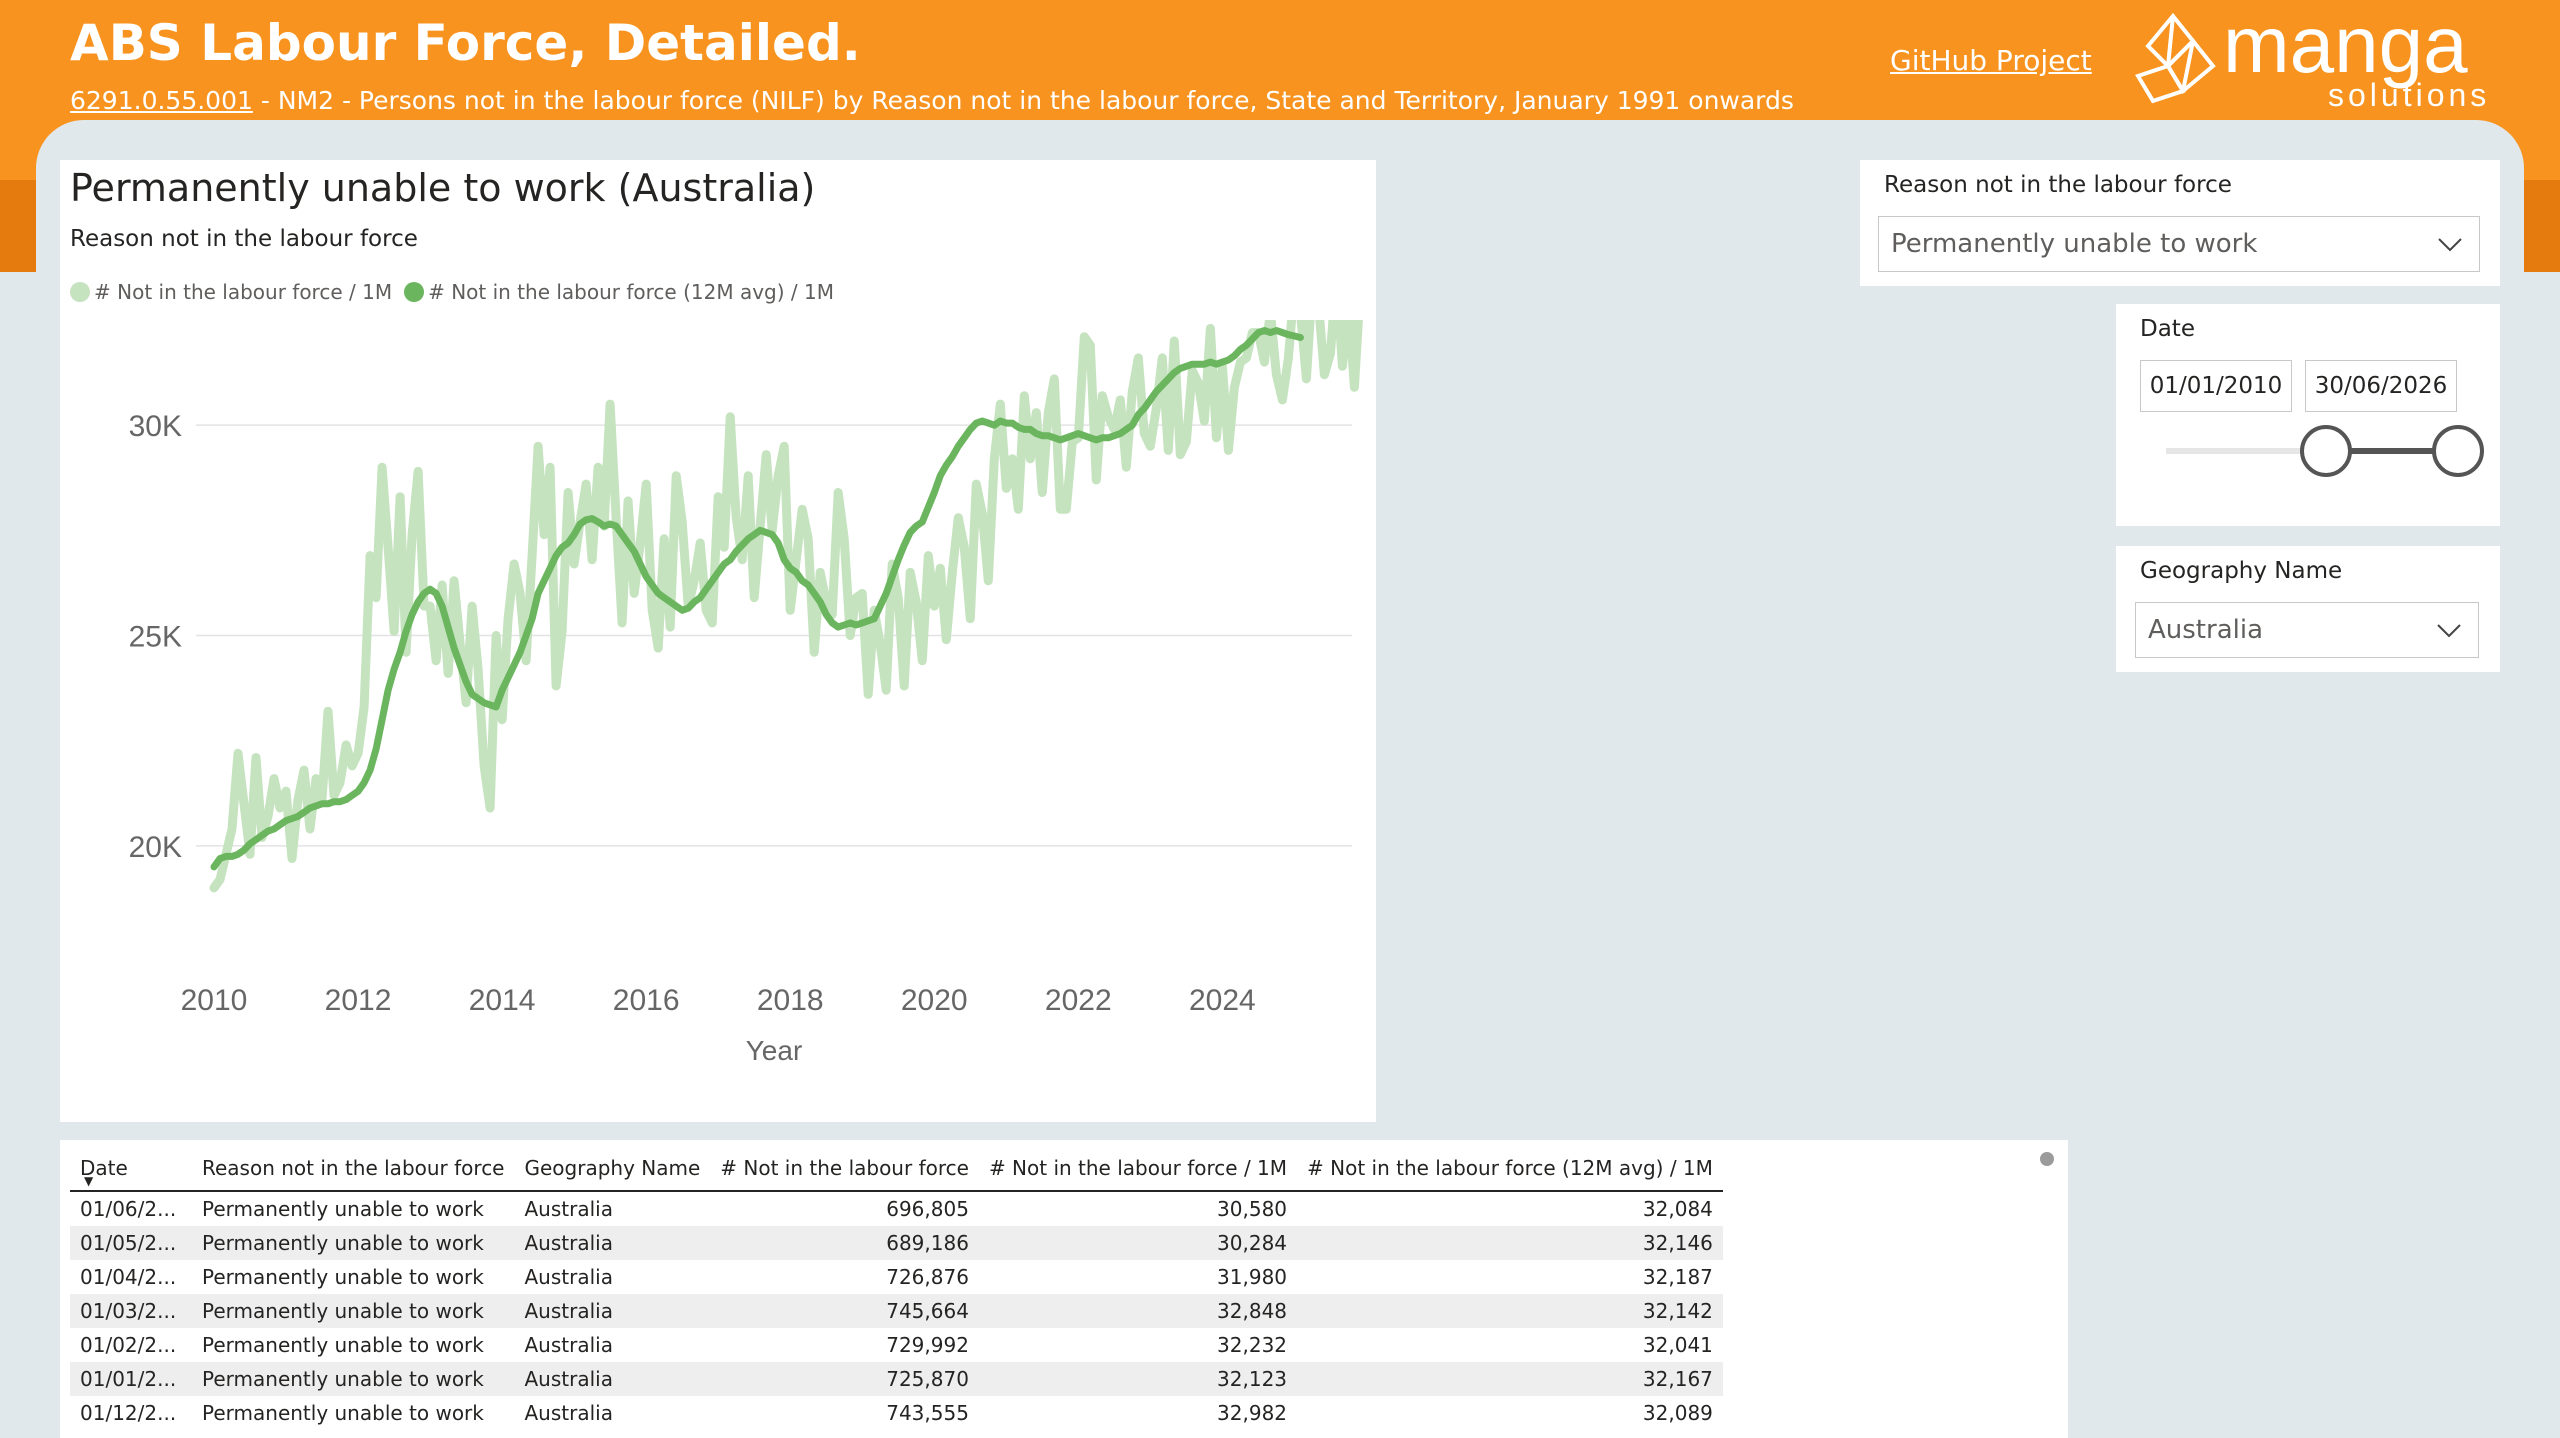 Image resolution: width=2560 pixels, height=1438 pixels. I want to click on table-cell: 32,232, so click(1252, 1345).